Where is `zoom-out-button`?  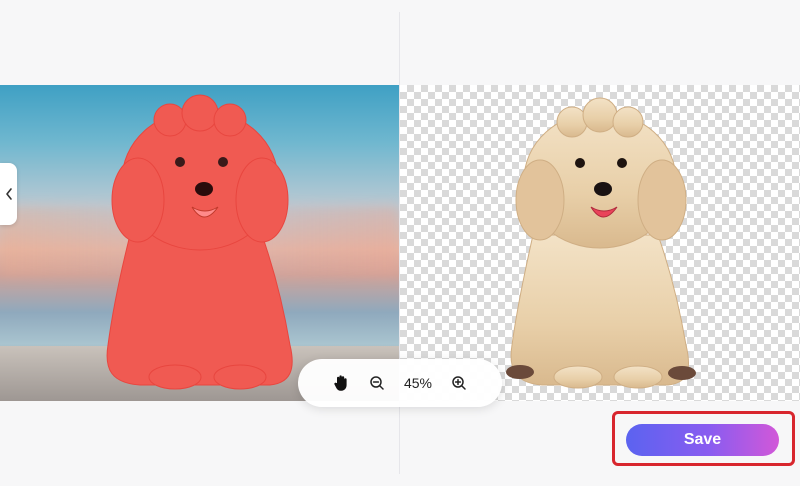
zoom-out-button is located at coordinates (377, 383).